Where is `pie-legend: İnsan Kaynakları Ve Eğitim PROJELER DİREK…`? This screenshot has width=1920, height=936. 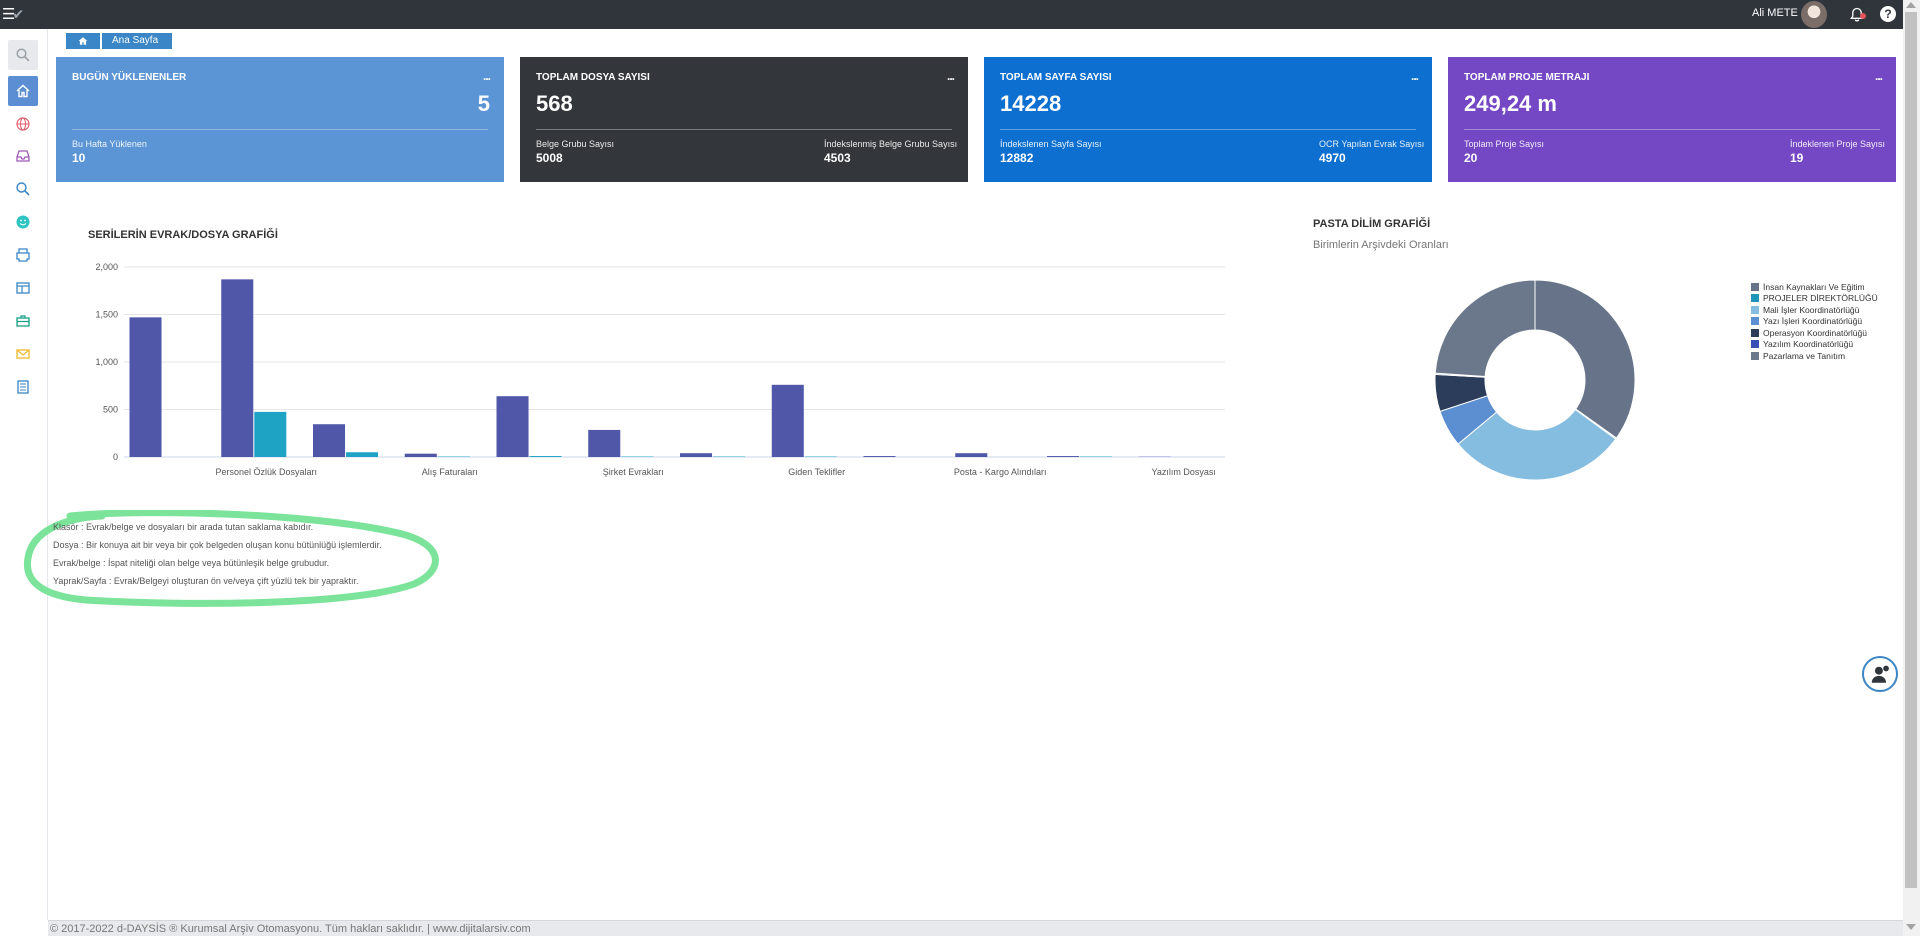
pie-legend: İnsan Kaynakları Ve Eğitim PROJELER DİREK… is located at coordinates (1814, 321).